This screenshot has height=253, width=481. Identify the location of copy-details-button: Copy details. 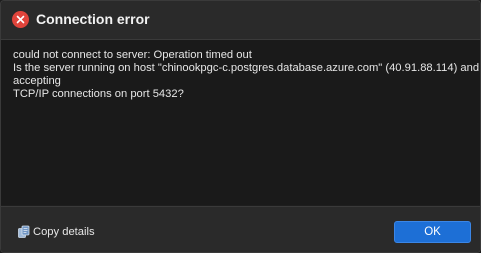
(56, 232).